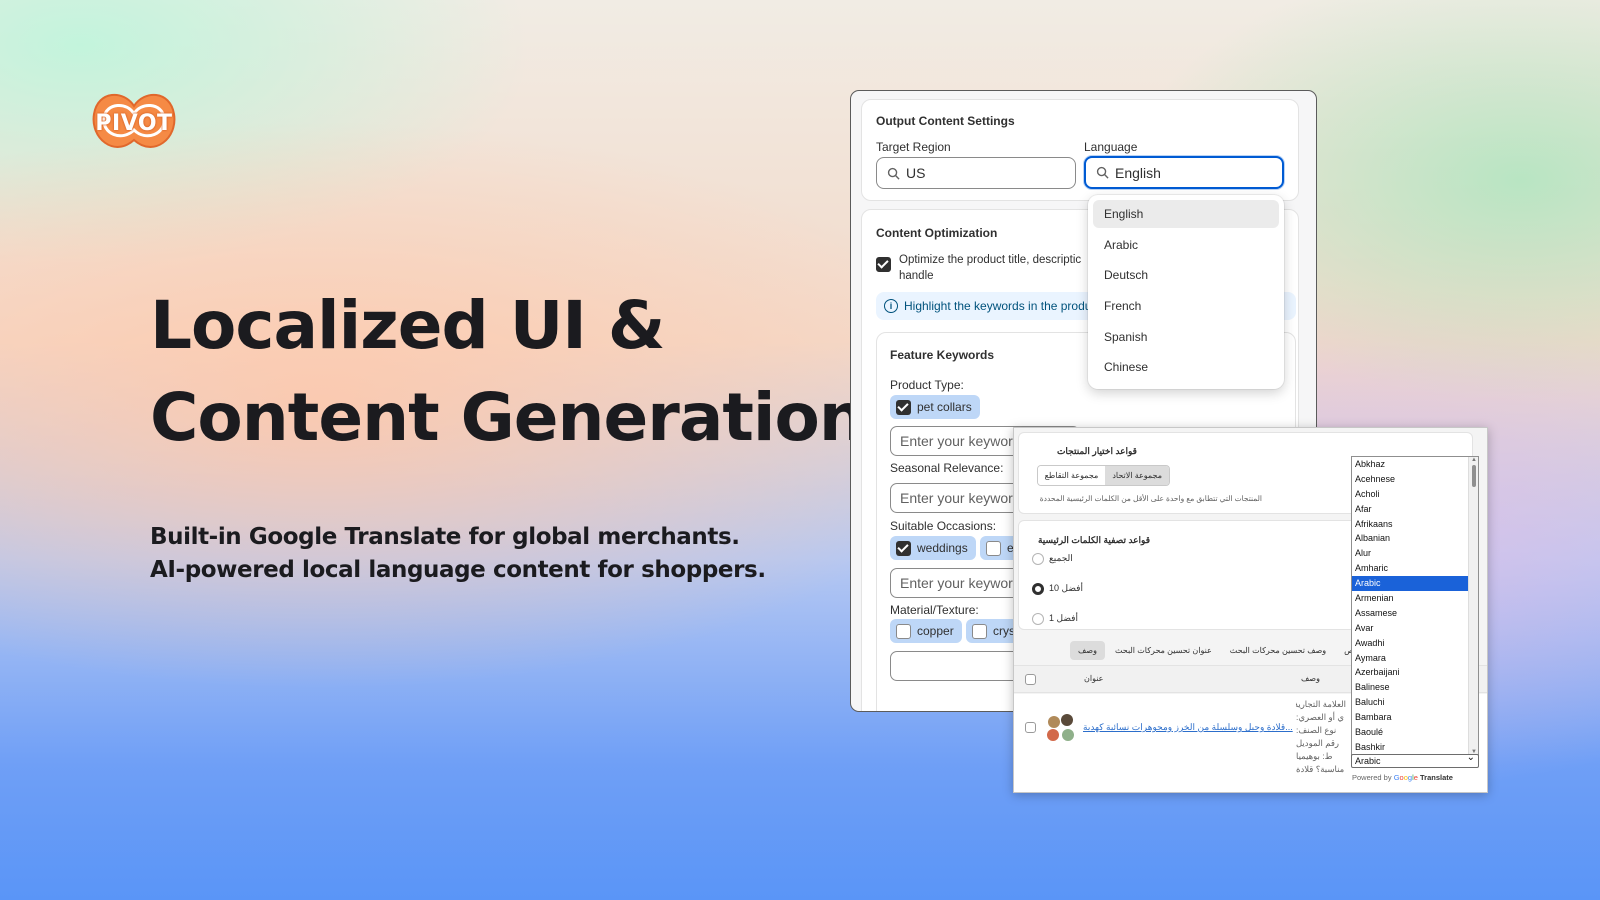  I want to click on highlight-text: Highlight the keywords in the produ, so click(998, 306).